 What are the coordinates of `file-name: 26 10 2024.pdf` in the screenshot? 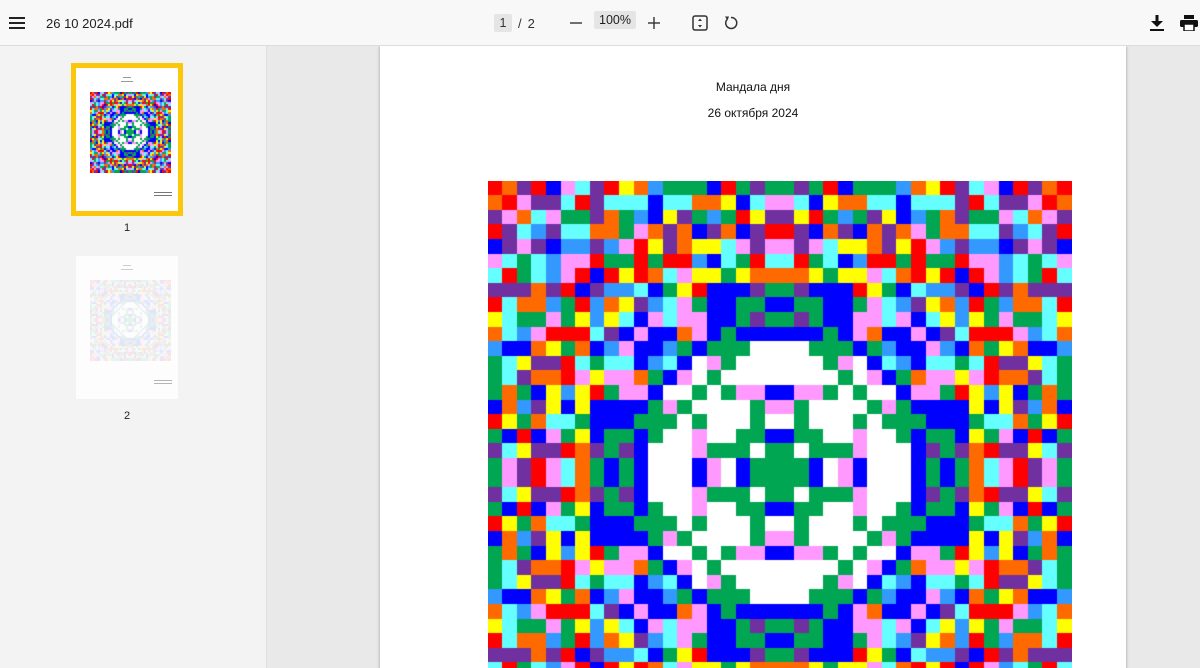 It's located at (89, 23).